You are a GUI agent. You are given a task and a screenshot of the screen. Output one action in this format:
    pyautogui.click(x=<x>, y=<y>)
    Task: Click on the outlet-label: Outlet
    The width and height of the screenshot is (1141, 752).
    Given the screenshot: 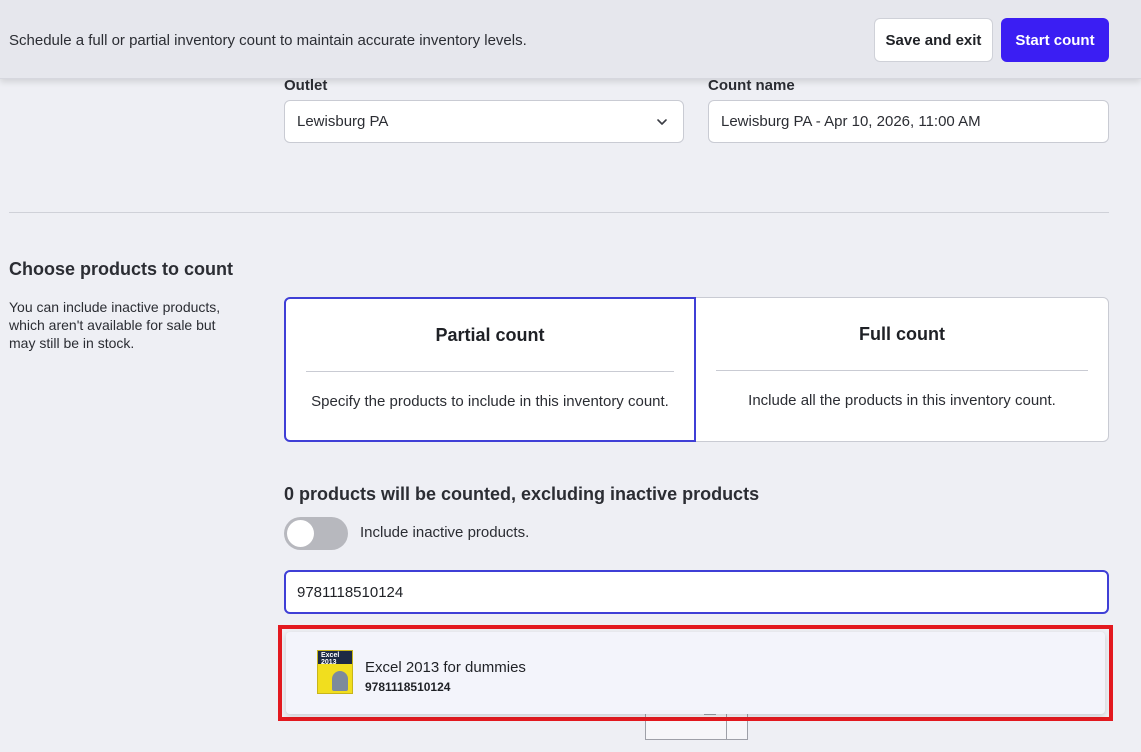 What is the action you would take?
    pyautogui.click(x=306, y=85)
    